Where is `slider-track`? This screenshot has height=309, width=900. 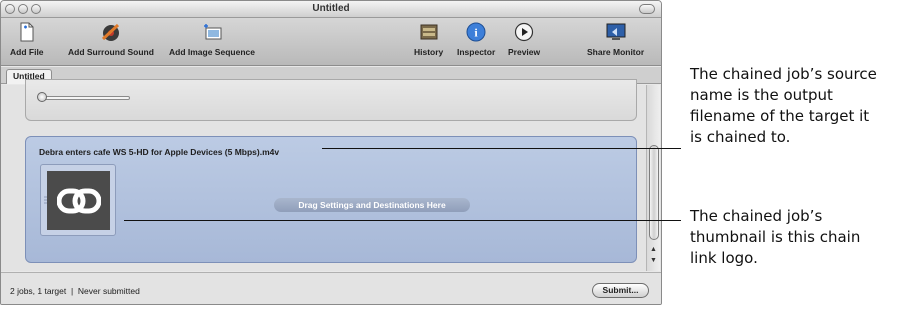 slider-track is located at coordinates (87, 98).